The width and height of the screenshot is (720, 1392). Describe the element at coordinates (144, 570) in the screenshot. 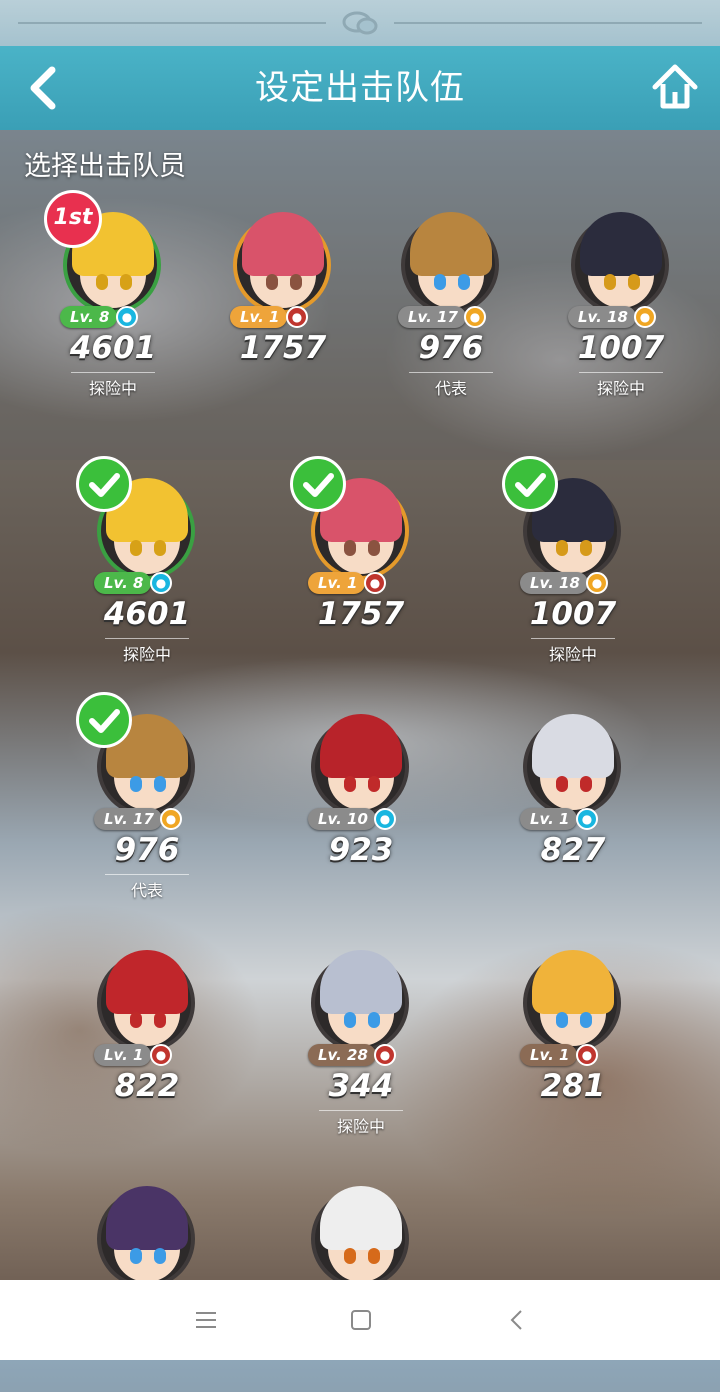

I see `character-card: Lv. 8 ● 4601 探险中` at that location.